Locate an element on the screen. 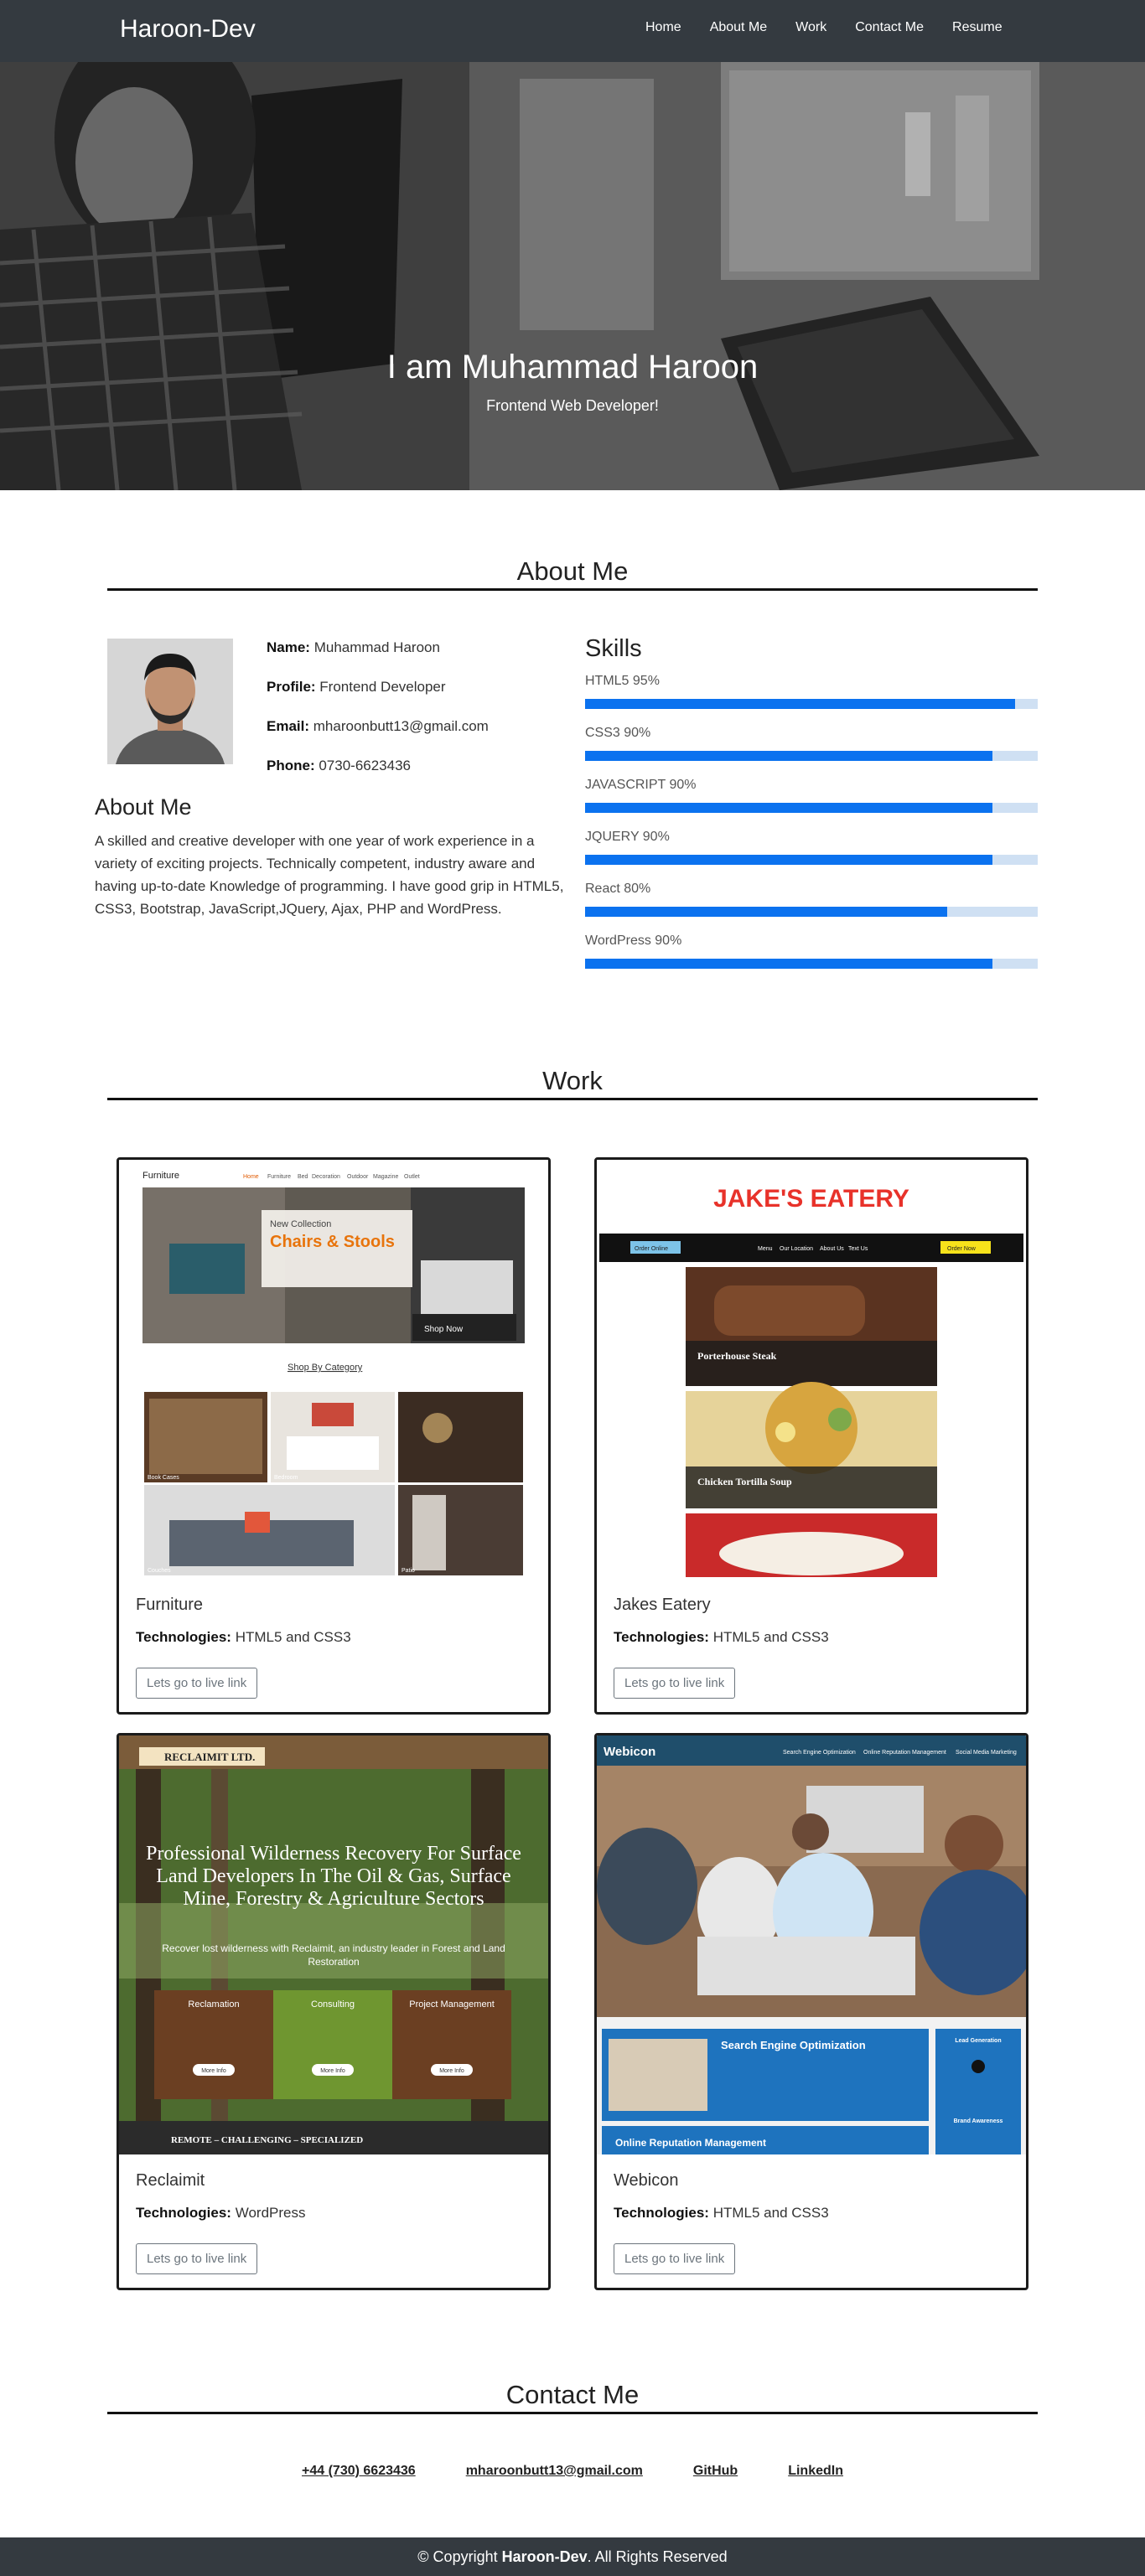  contact-linkedin-link: LinkedIn is located at coordinates (816, 2471).